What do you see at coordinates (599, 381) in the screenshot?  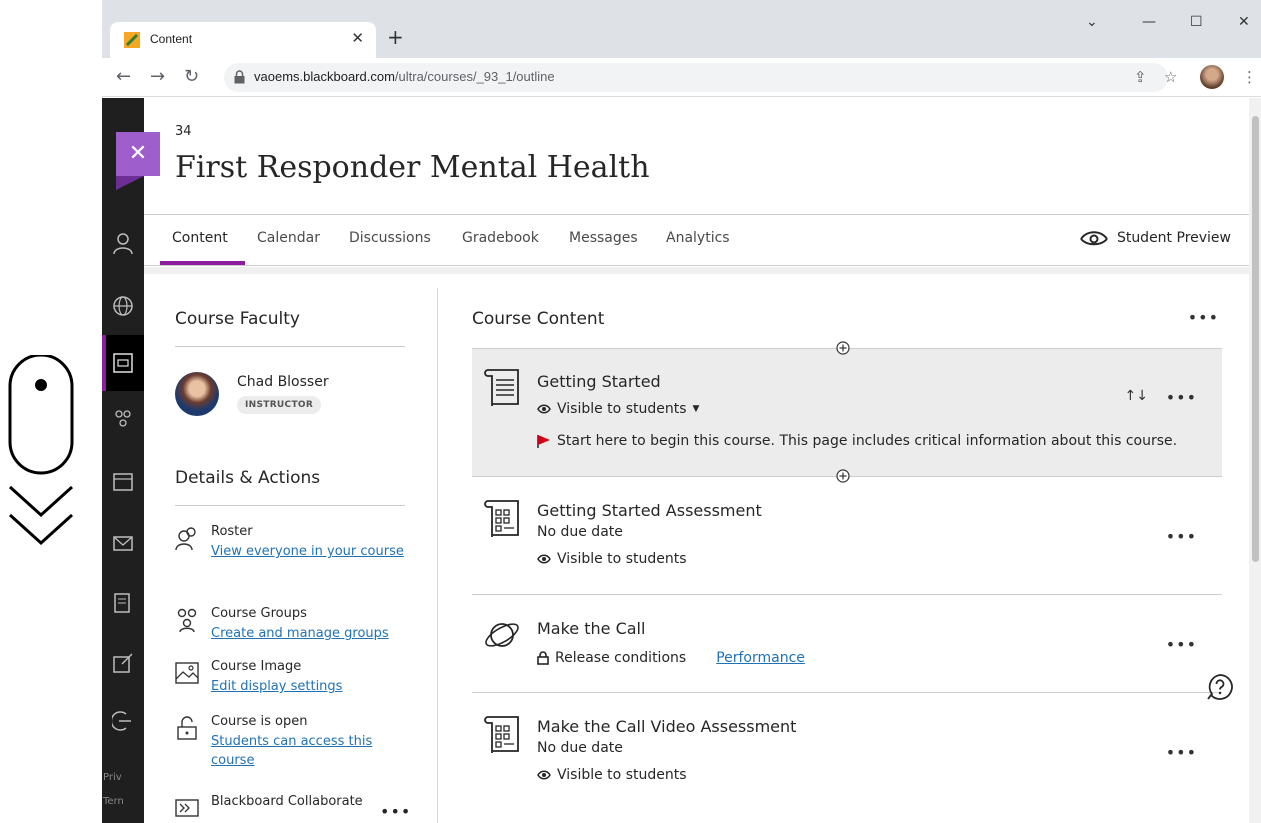 I see `item-title: Getting Started` at bounding box center [599, 381].